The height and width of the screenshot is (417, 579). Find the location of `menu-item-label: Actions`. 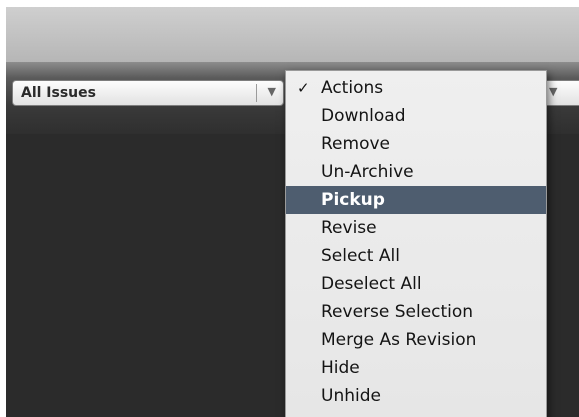

menu-item-label: Actions is located at coordinates (352, 88).